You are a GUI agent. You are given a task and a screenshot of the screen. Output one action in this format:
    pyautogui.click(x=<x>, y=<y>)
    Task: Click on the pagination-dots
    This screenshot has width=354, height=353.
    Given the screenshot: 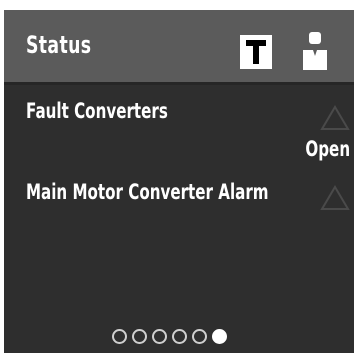 What is the action you would take?
    pyautogui.click(x=169, y=338)
    